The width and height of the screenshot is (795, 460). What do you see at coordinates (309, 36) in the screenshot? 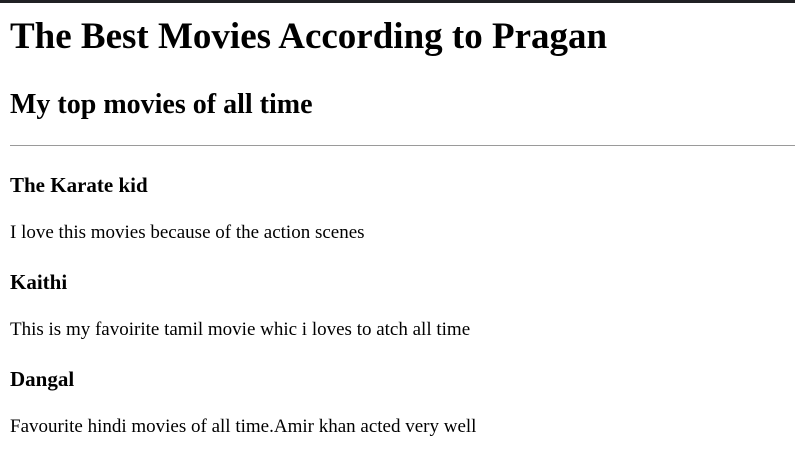
I see `page-title: The Best Movies According to Pragan` at bounding box center [309, 36].